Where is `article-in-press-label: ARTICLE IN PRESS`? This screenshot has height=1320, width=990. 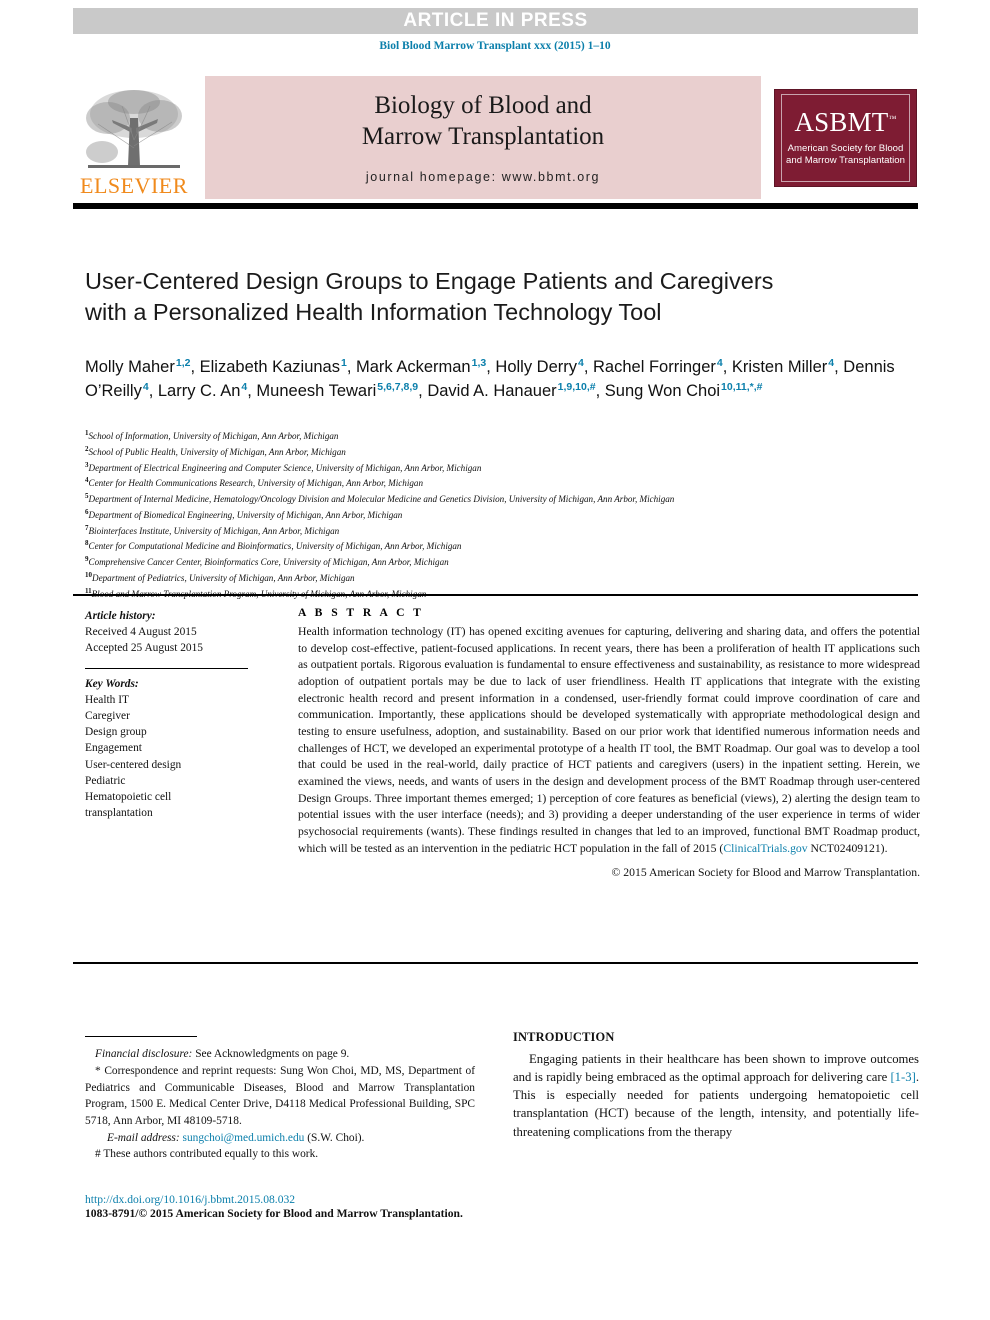 article-in-press-label: ARTICLE IN PRESS is located at coordinates (495, 20).